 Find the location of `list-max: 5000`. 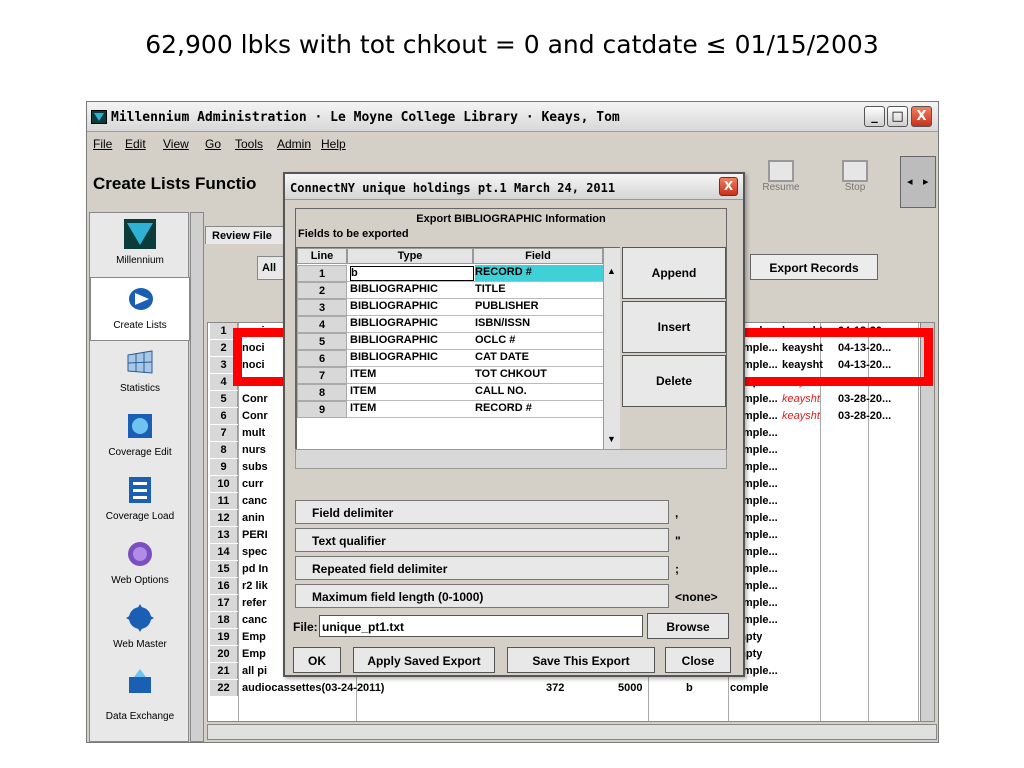

list-max: 5000 is located at coordinates (630, 688).